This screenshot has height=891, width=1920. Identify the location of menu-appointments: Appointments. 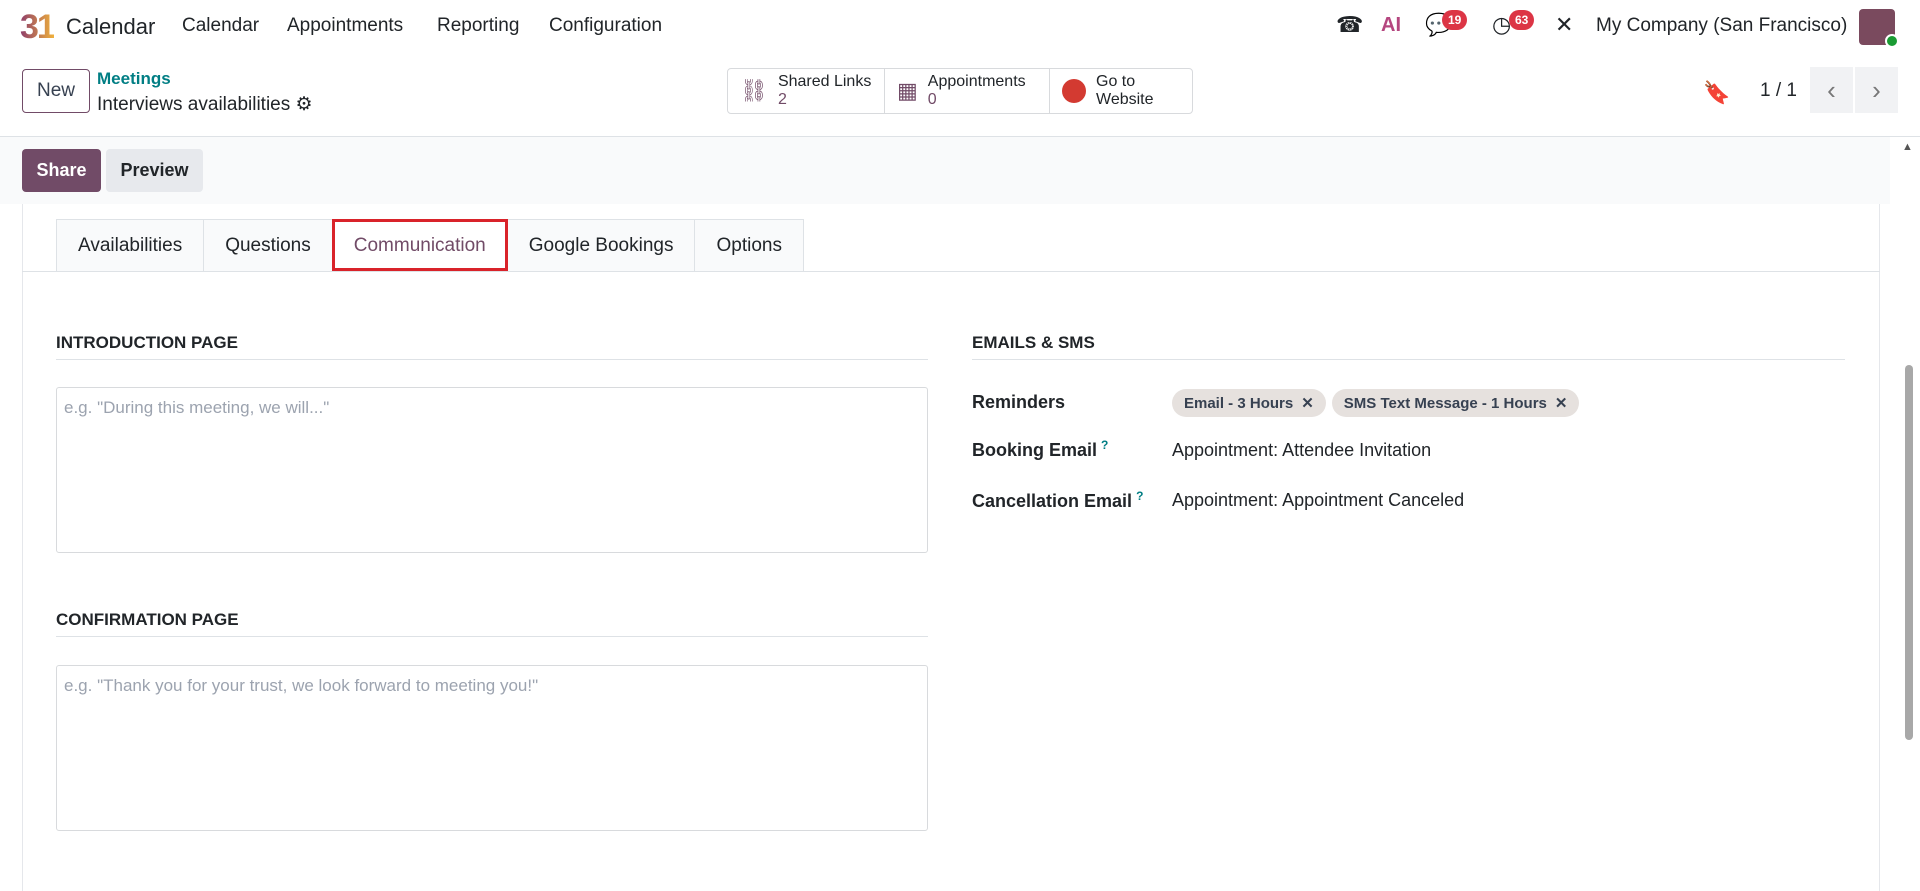
(345, 26).